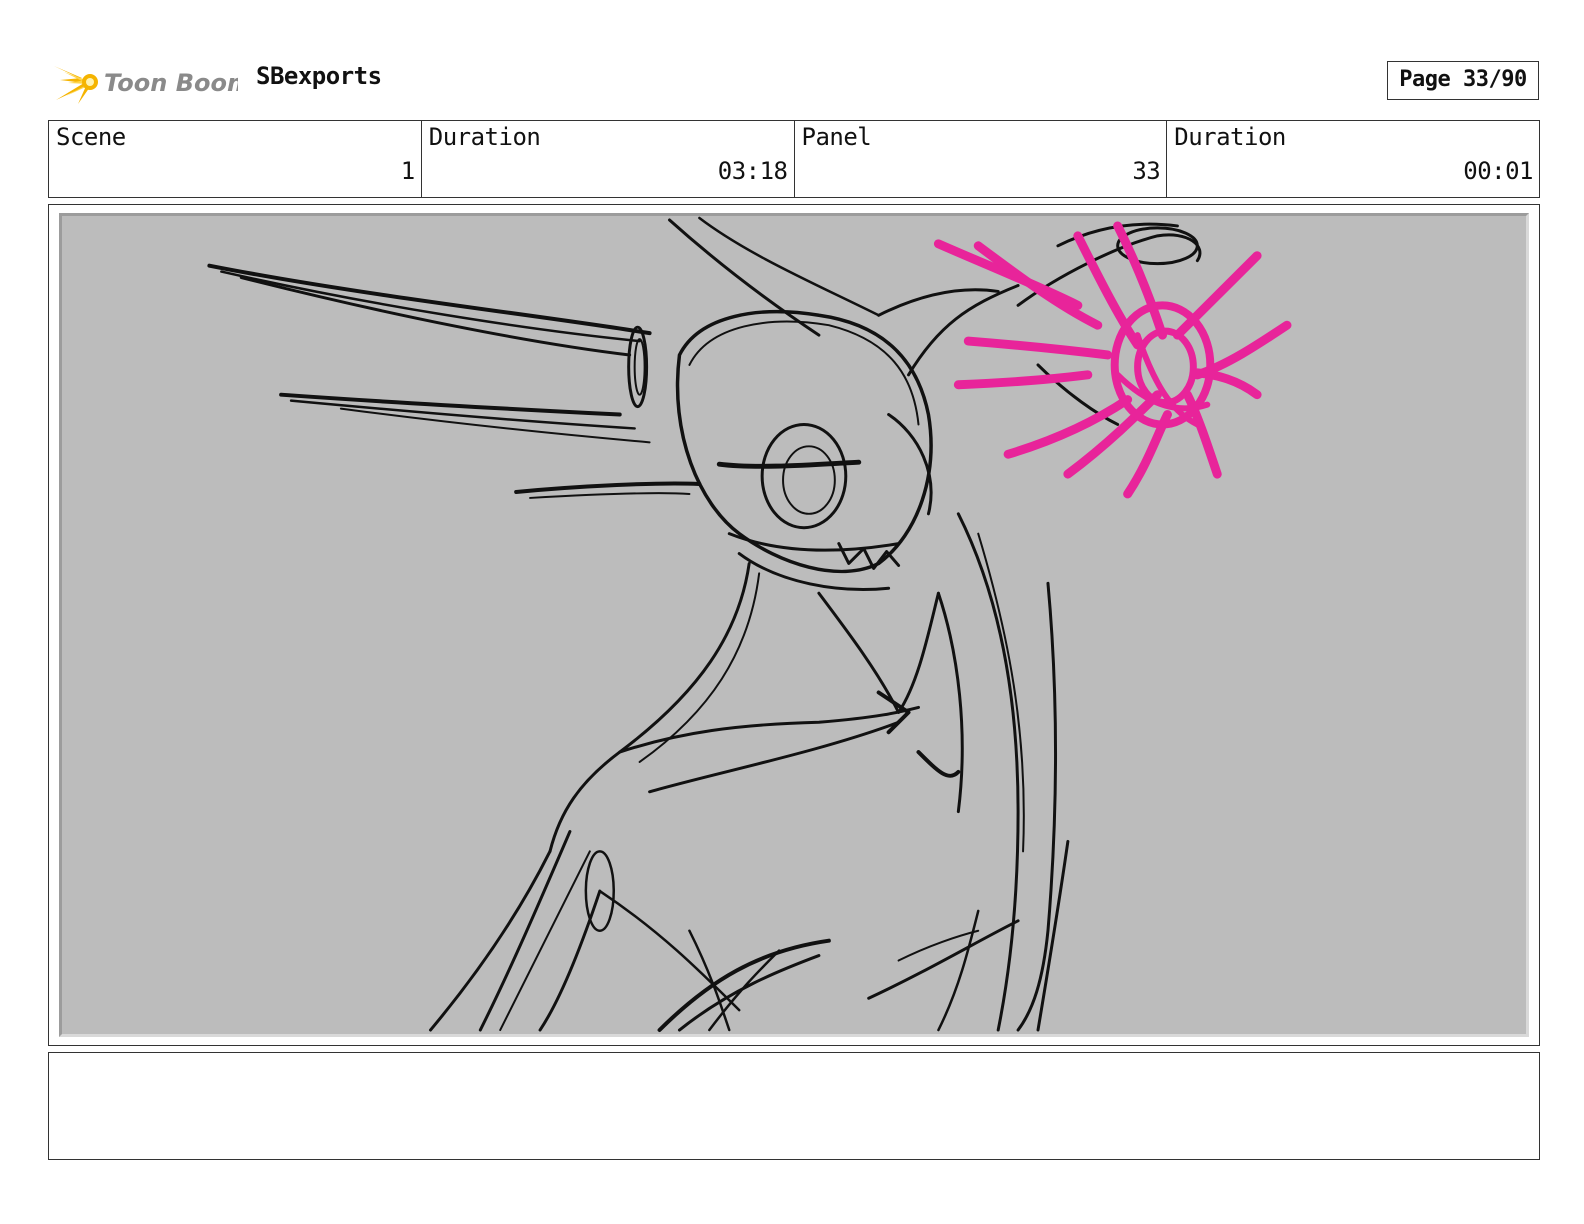 The width and height of the screenshot is (1584, 1224). What do you see at coordinates (76, 85) in the screenshot?
I see `logo-burst-icon` at bounding box center [76, 85].